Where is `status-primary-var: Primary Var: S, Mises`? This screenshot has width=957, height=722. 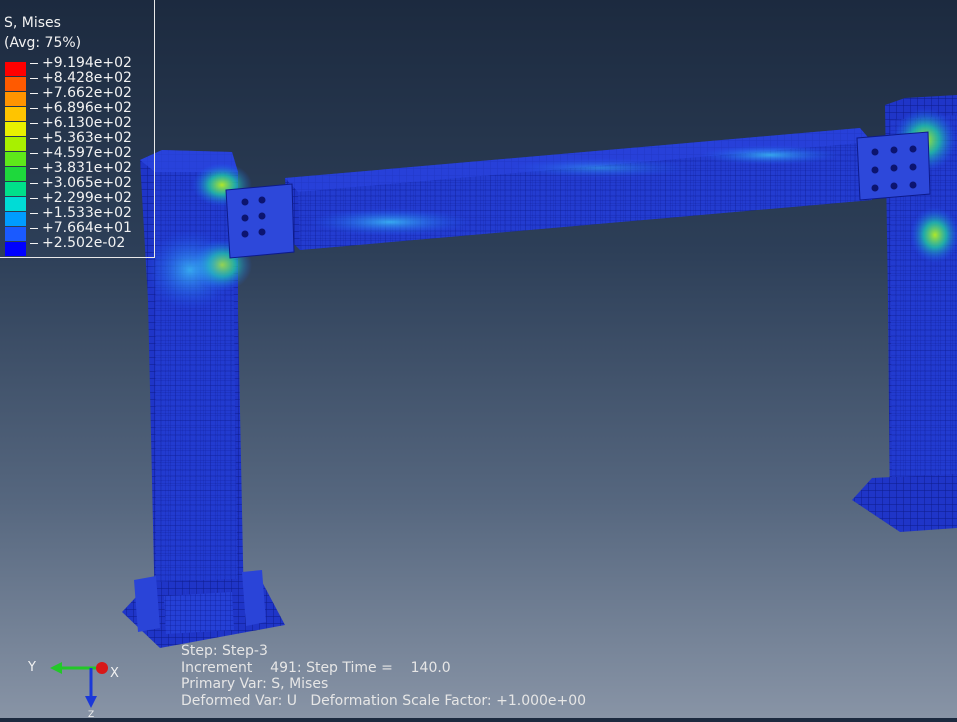
status-primary-var: Primary Var: S, Mises is located at coordinates (255, 684).